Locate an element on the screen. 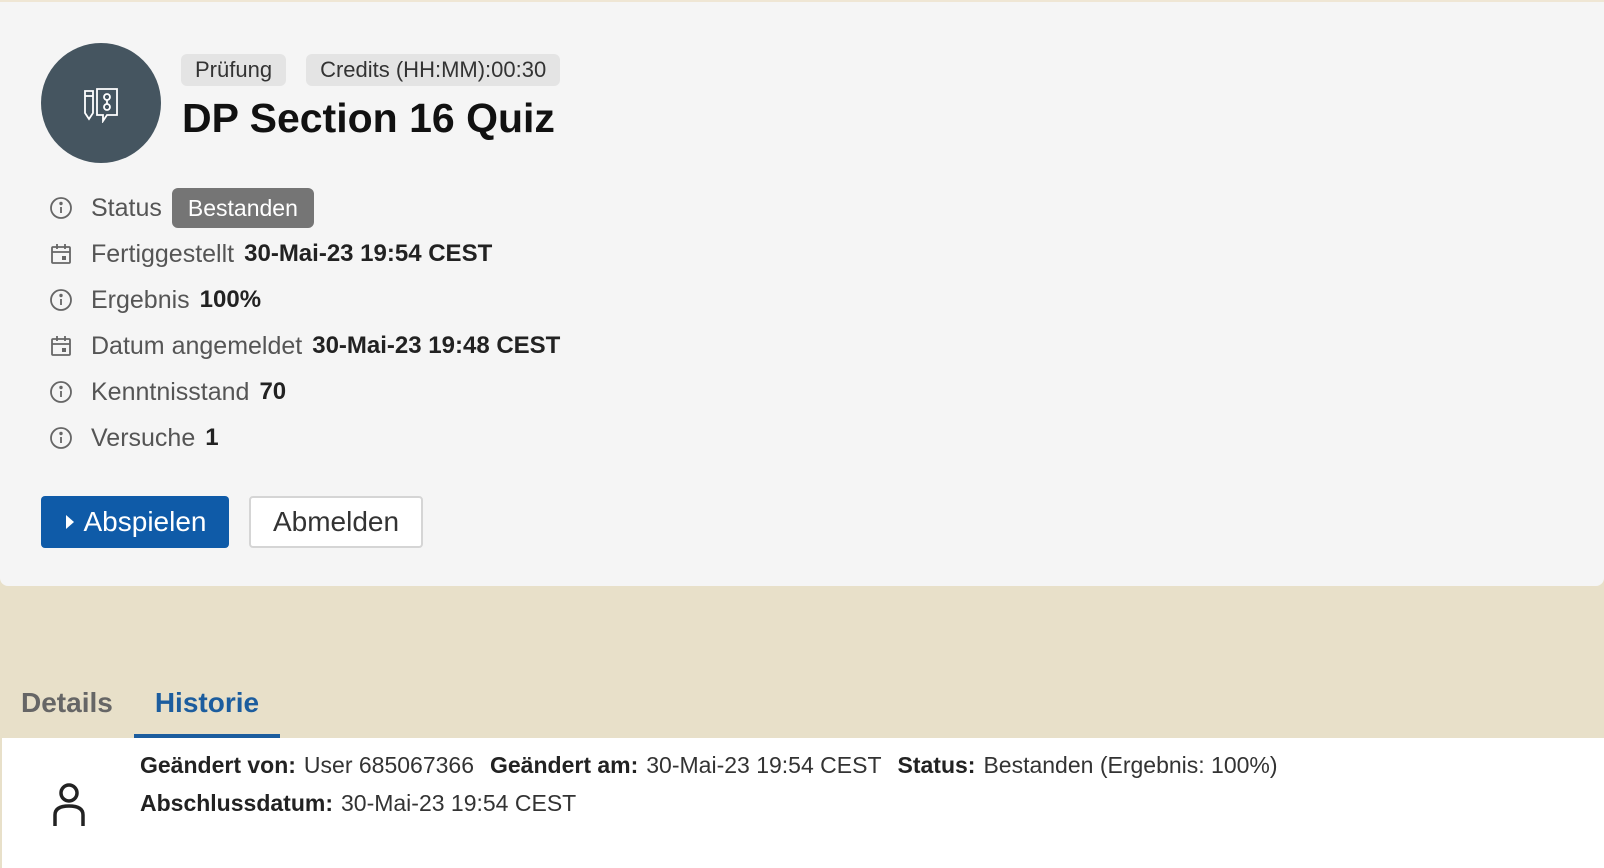 The height and width of the screenshot is (868, 1604). tab-bar: Details Historie is located at coordinates (140, 703).